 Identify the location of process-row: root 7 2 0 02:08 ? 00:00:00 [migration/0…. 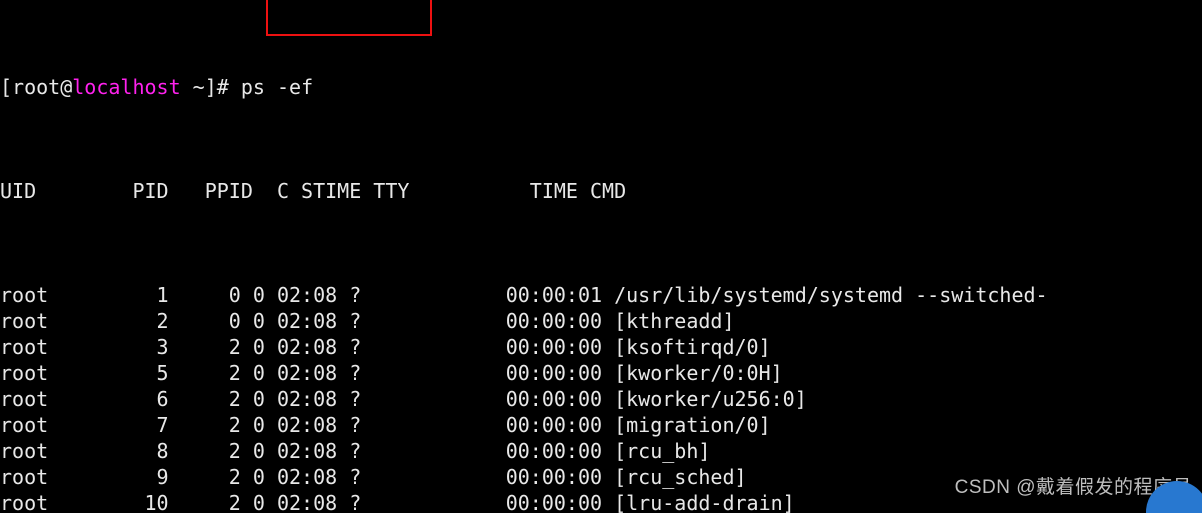
(385, 425).